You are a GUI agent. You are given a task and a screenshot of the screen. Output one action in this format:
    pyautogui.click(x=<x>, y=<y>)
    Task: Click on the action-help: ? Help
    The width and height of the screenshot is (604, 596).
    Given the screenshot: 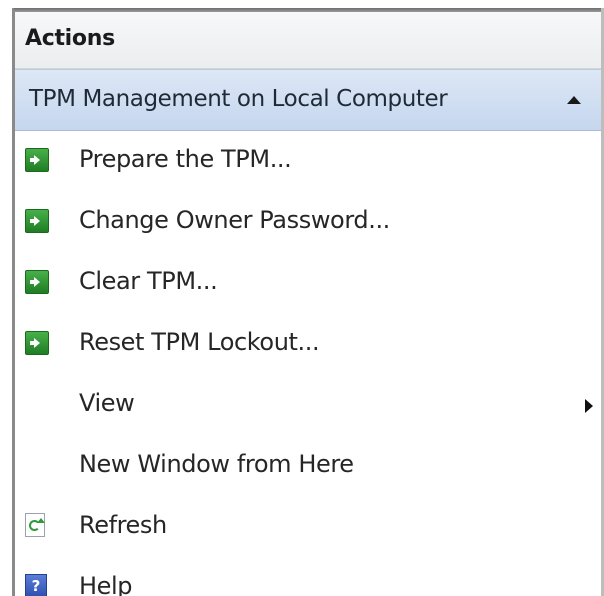 What is the action you would take?
    pyautogui.click(x=308, y=577)
    